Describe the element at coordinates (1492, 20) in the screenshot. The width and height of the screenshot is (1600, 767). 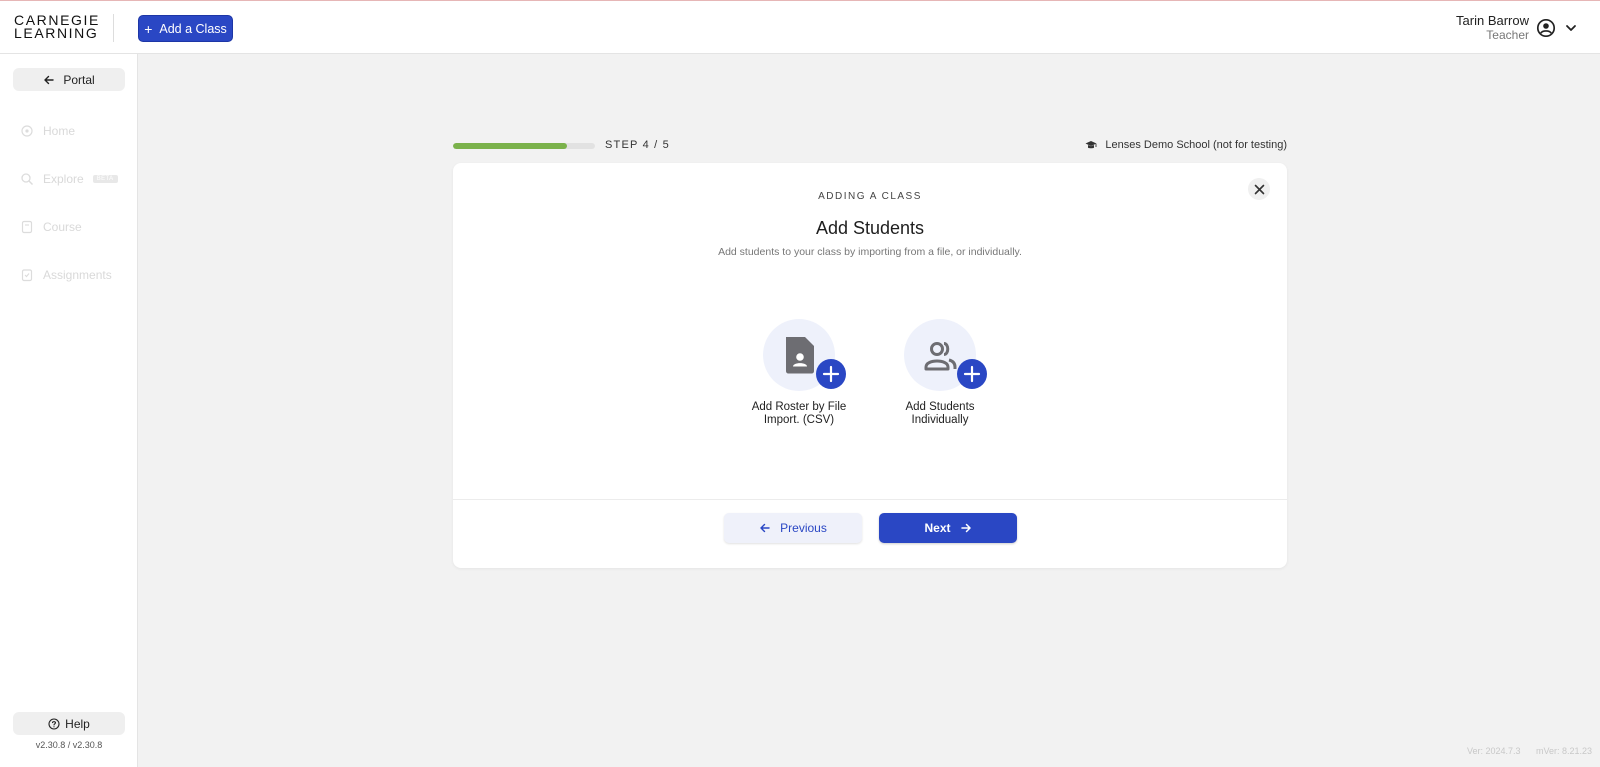
I see `user-name: Tarin Barrow` at that location.